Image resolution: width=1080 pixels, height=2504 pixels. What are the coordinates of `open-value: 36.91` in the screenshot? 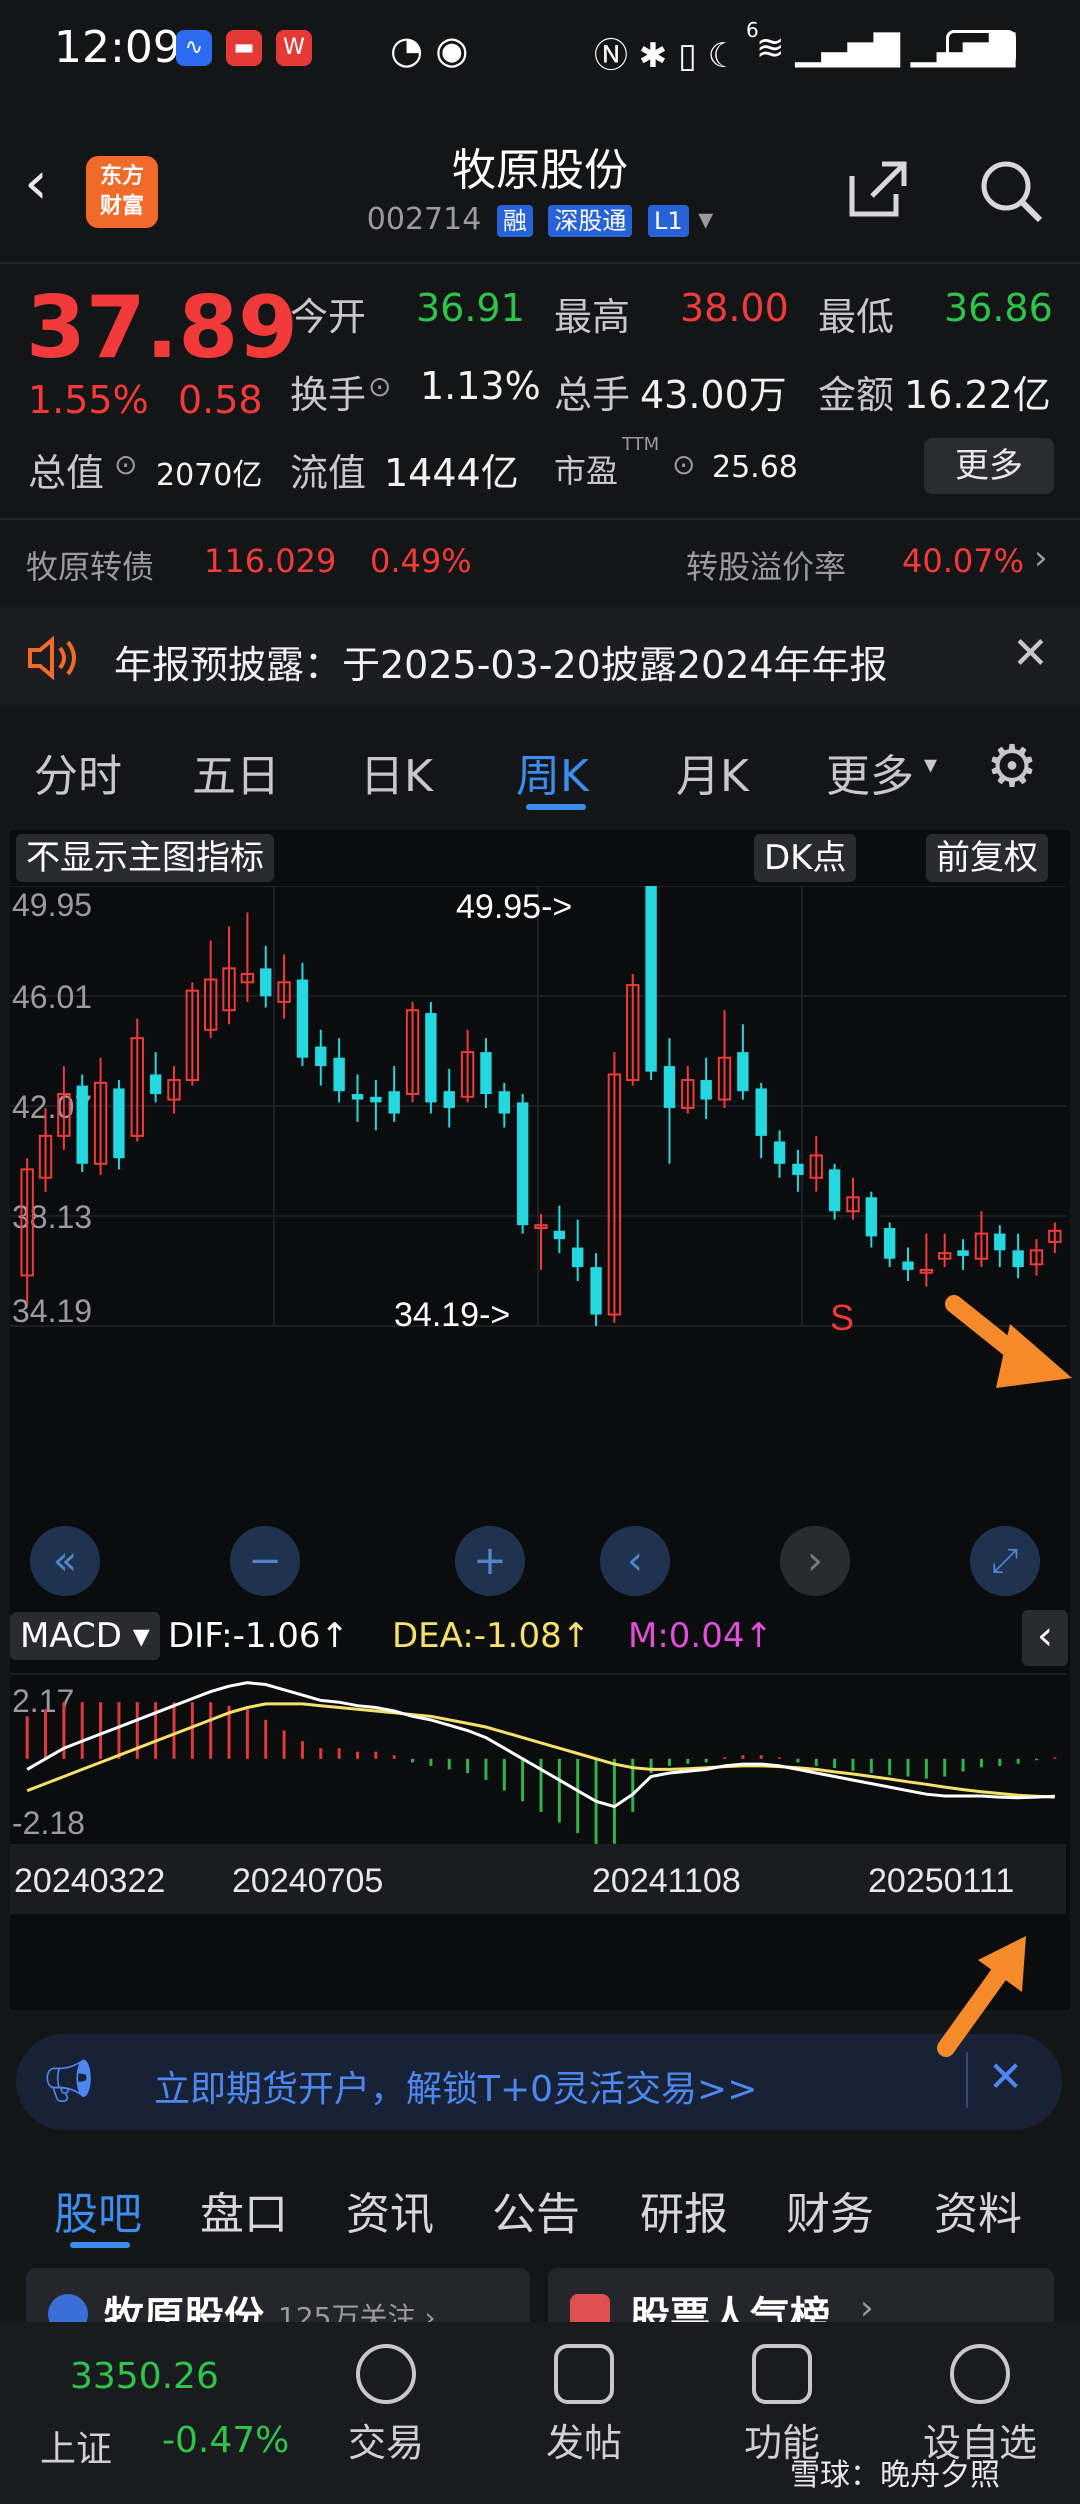 It's located at (470, 308).